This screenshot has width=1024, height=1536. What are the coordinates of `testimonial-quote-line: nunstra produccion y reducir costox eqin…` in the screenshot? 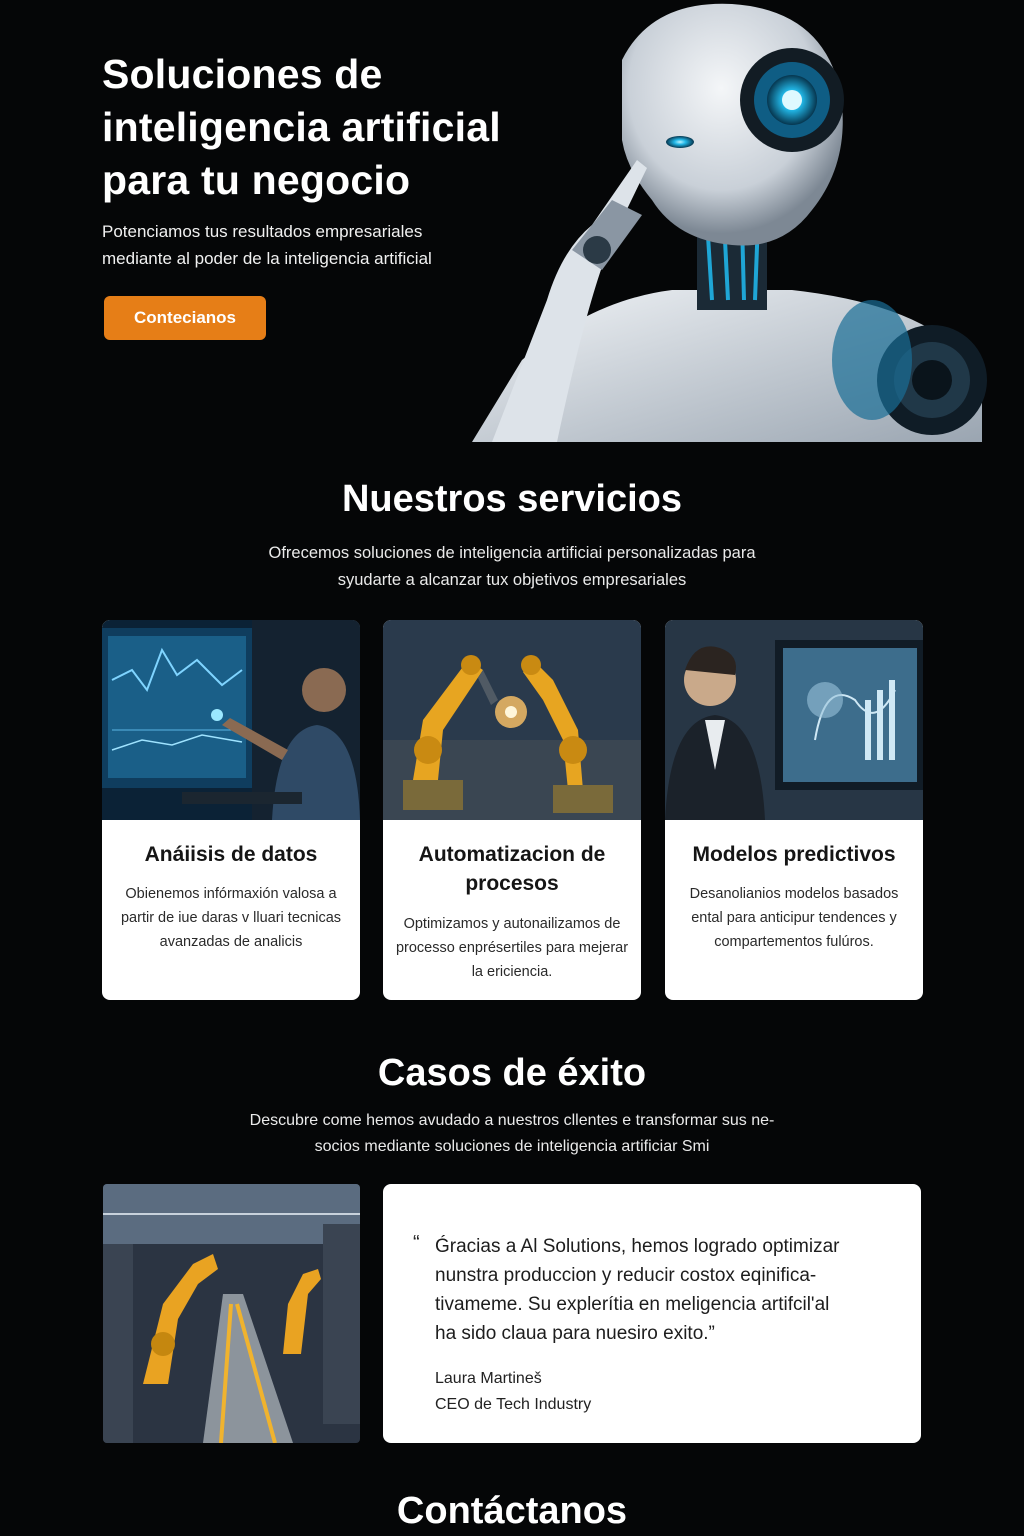 It's located at (626, 1275).